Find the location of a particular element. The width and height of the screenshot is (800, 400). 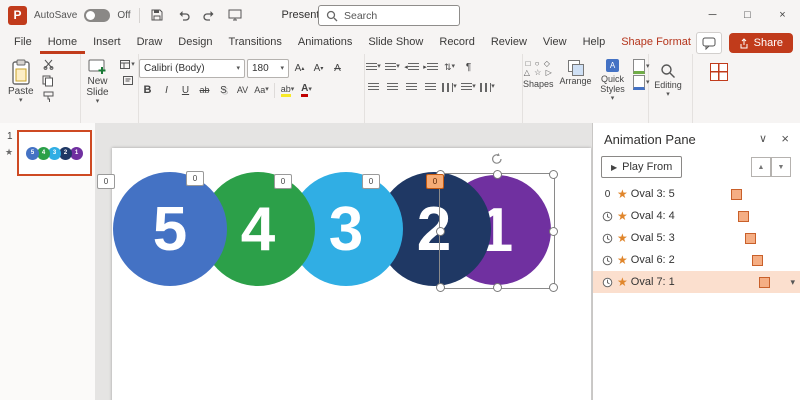

resize-handle-s is located at coordinates (497, 287).